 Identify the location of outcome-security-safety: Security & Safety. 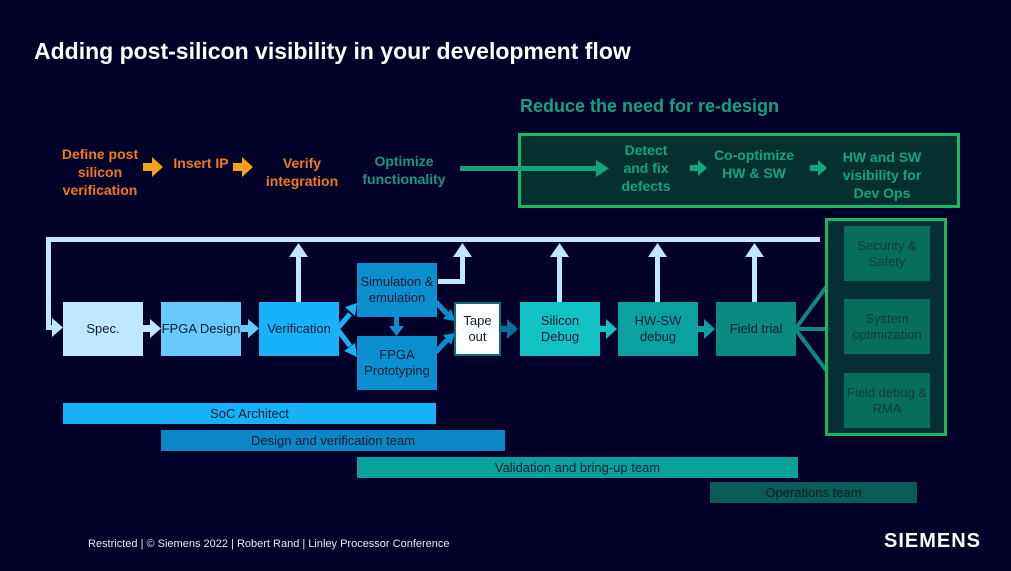
(887, 253).